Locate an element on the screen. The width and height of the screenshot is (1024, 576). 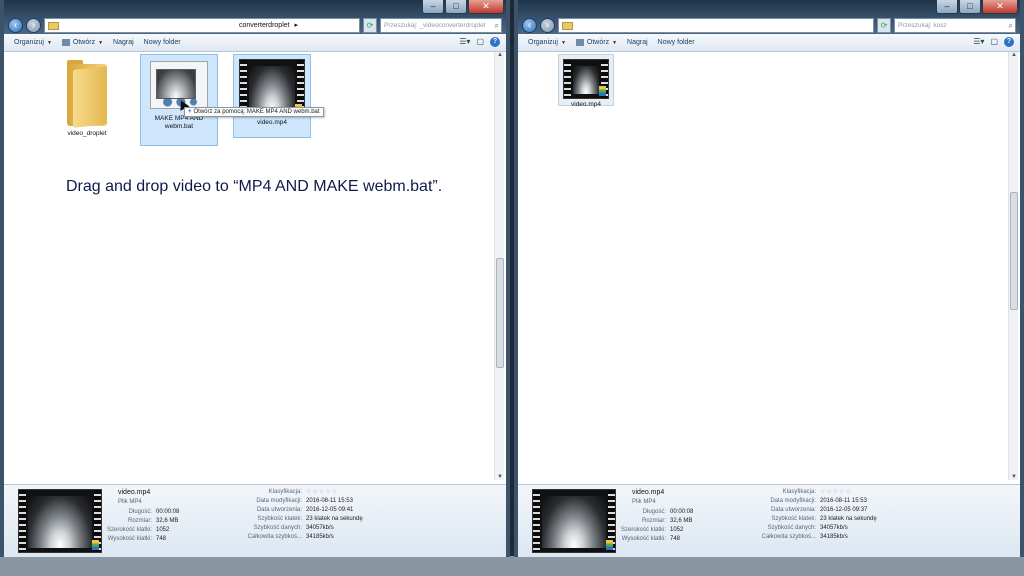
title-bar: – □ ✕ ‹ › ⟳ Przeszukaj: kosz ⌕ is located at coordinates (769, 17).